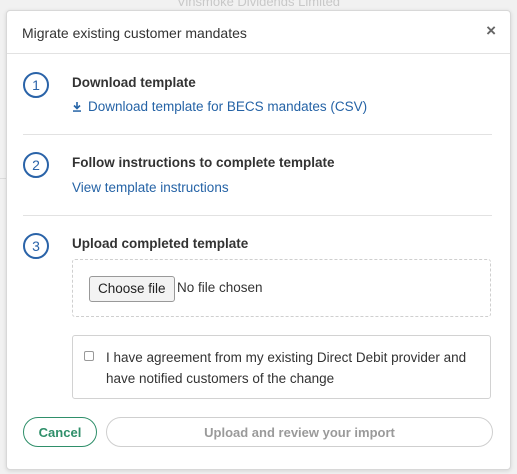 The height and width of the screenshot is (474, 517). What do you see at coordinates (89, 356) in the screenshot?
I see `agreement-checkbox` at bounding box center [89, 356].